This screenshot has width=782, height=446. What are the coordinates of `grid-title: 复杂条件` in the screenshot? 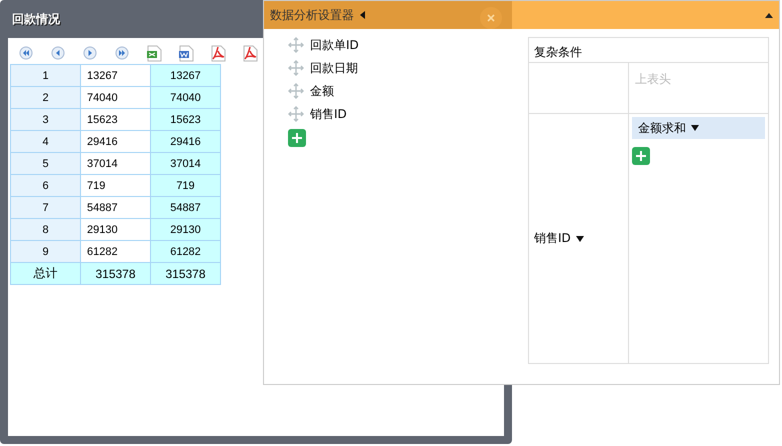 It's located at (558, 52).